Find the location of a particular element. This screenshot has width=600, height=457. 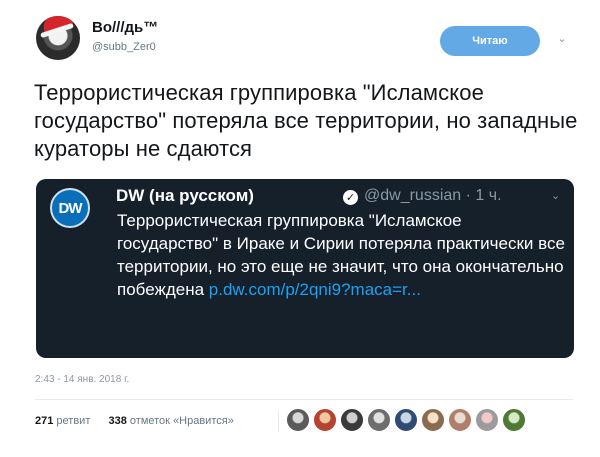

engagement-stats: 271 ретвит 338 отметок «Нравится» is located at coordinates (134, 421).